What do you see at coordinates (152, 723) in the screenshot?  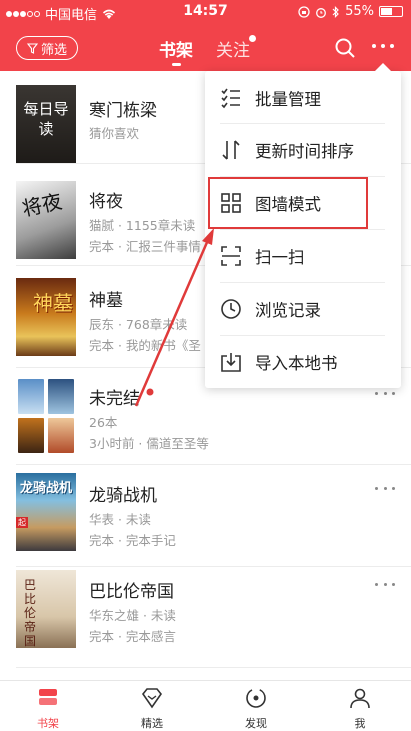 I see `tabbar-label: 精选` at bounding box center [152, 723].